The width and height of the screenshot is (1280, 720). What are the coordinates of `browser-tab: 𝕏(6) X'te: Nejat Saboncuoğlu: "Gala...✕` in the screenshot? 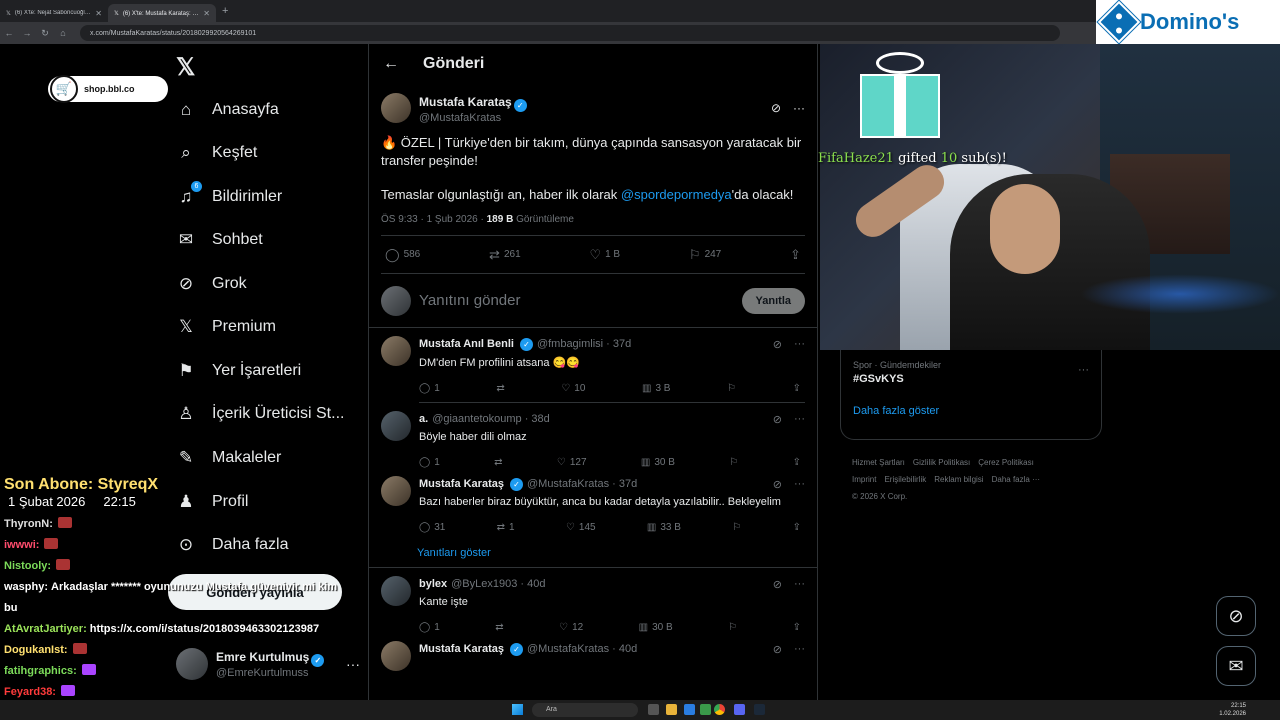 It's located at (54, 13).